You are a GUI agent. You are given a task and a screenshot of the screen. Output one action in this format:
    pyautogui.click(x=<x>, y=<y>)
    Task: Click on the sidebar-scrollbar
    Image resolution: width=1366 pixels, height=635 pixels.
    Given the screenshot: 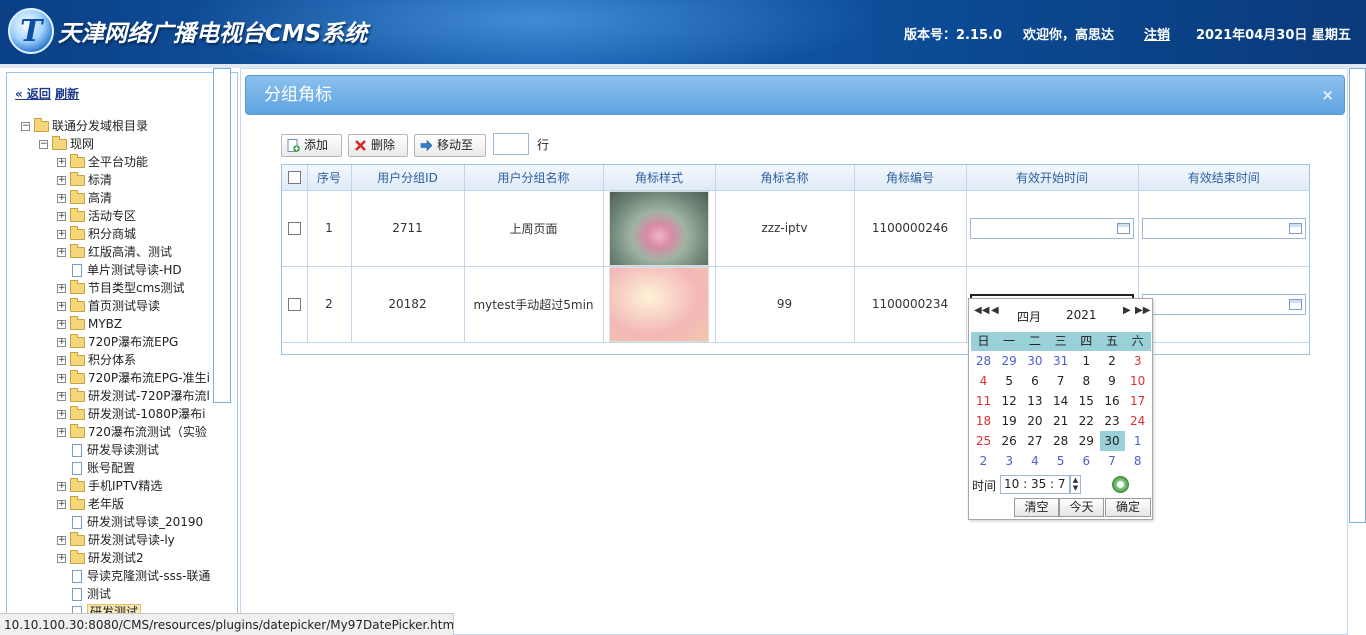 What is the action you would take?
    pyautogui.click(x=222, y=235)
    